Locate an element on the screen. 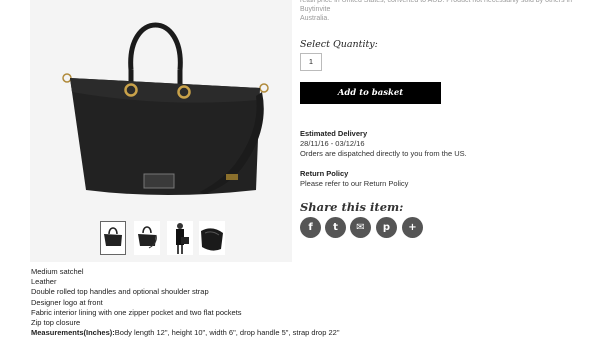 This screenshot has width=600, height=340. thumbnail-bag-front is located at coordinates (113, 238).